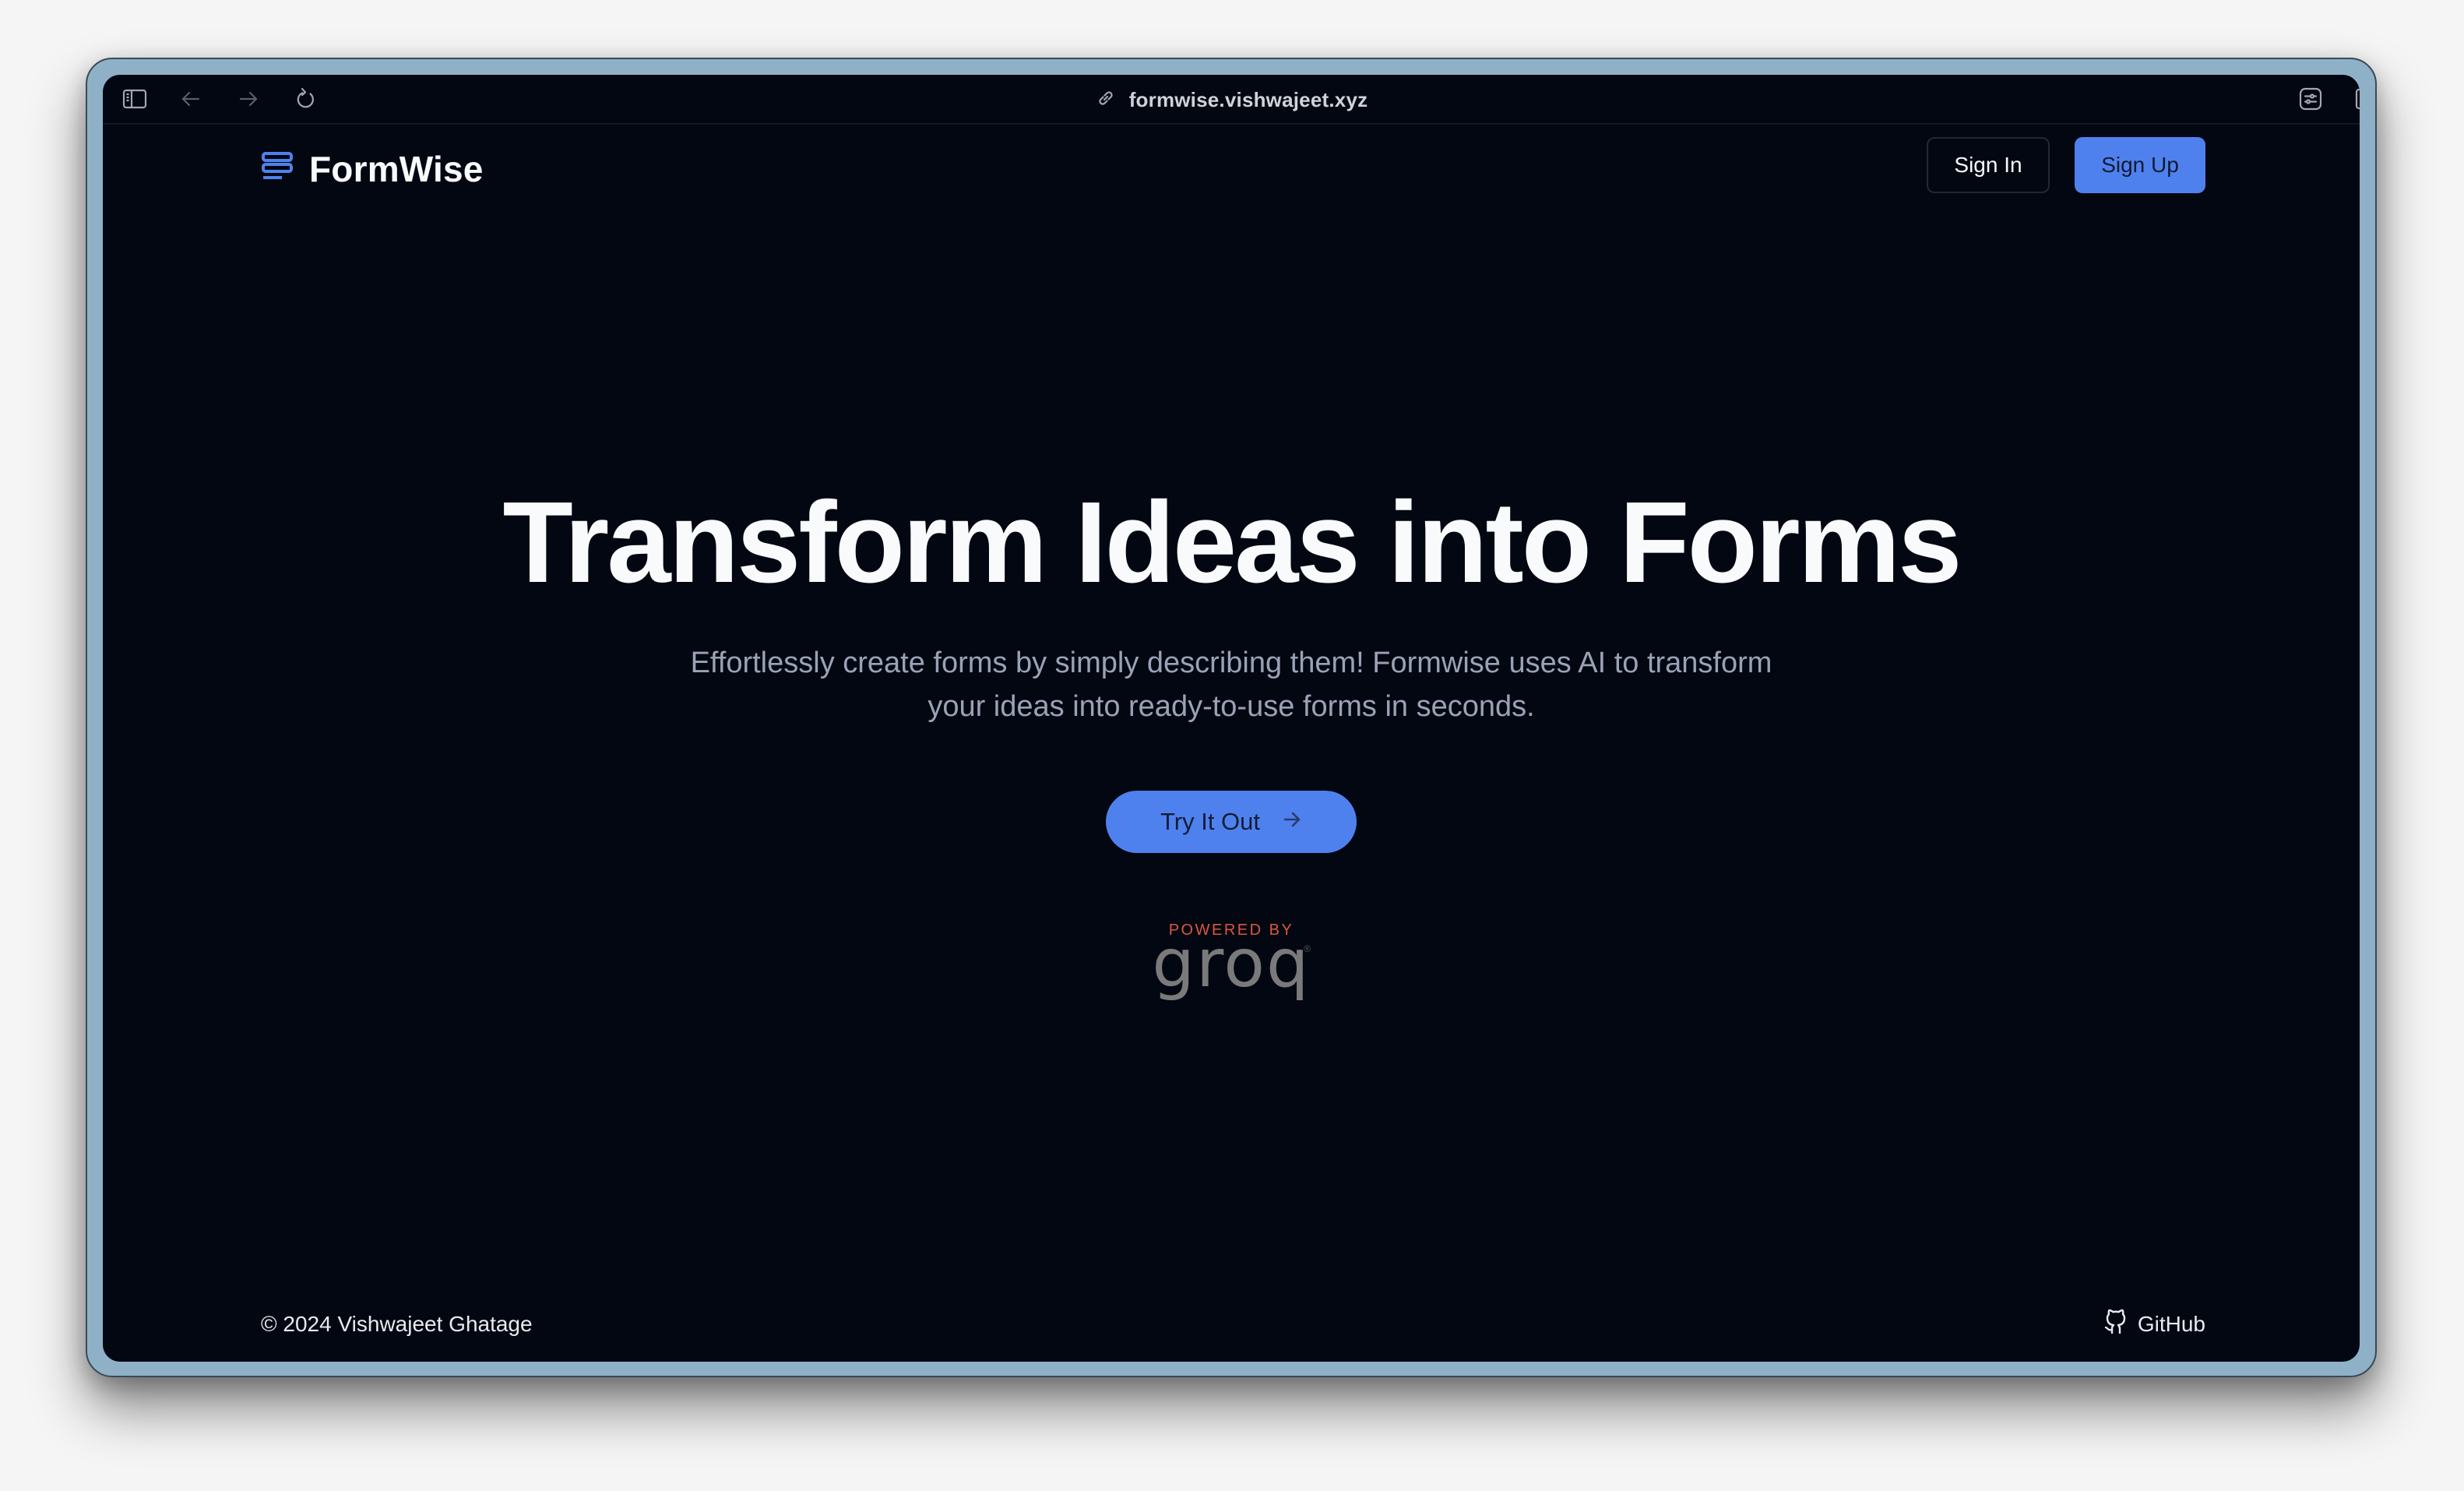 This screenshot has height=1491, width=2464. I want to click on cta-label: Try It Out, so click(1210, 821).